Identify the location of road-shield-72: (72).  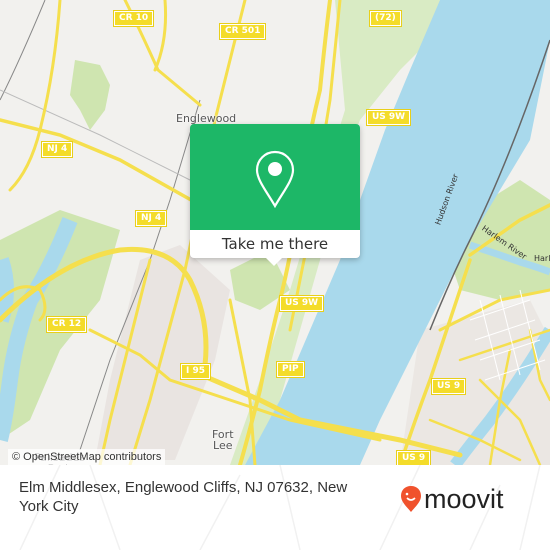
(385, 18).